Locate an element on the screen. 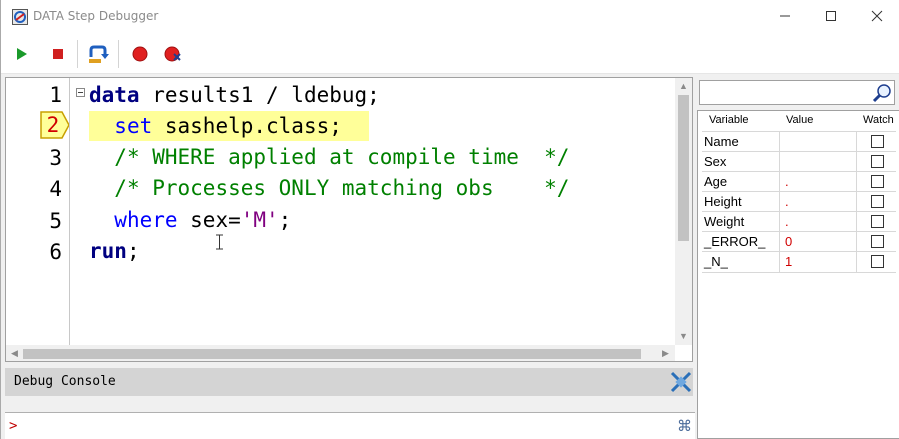 Image resolution: width=899 pixels, height=439 pixels. vertical-scroll-thumb is located at coordinates (683, 168).